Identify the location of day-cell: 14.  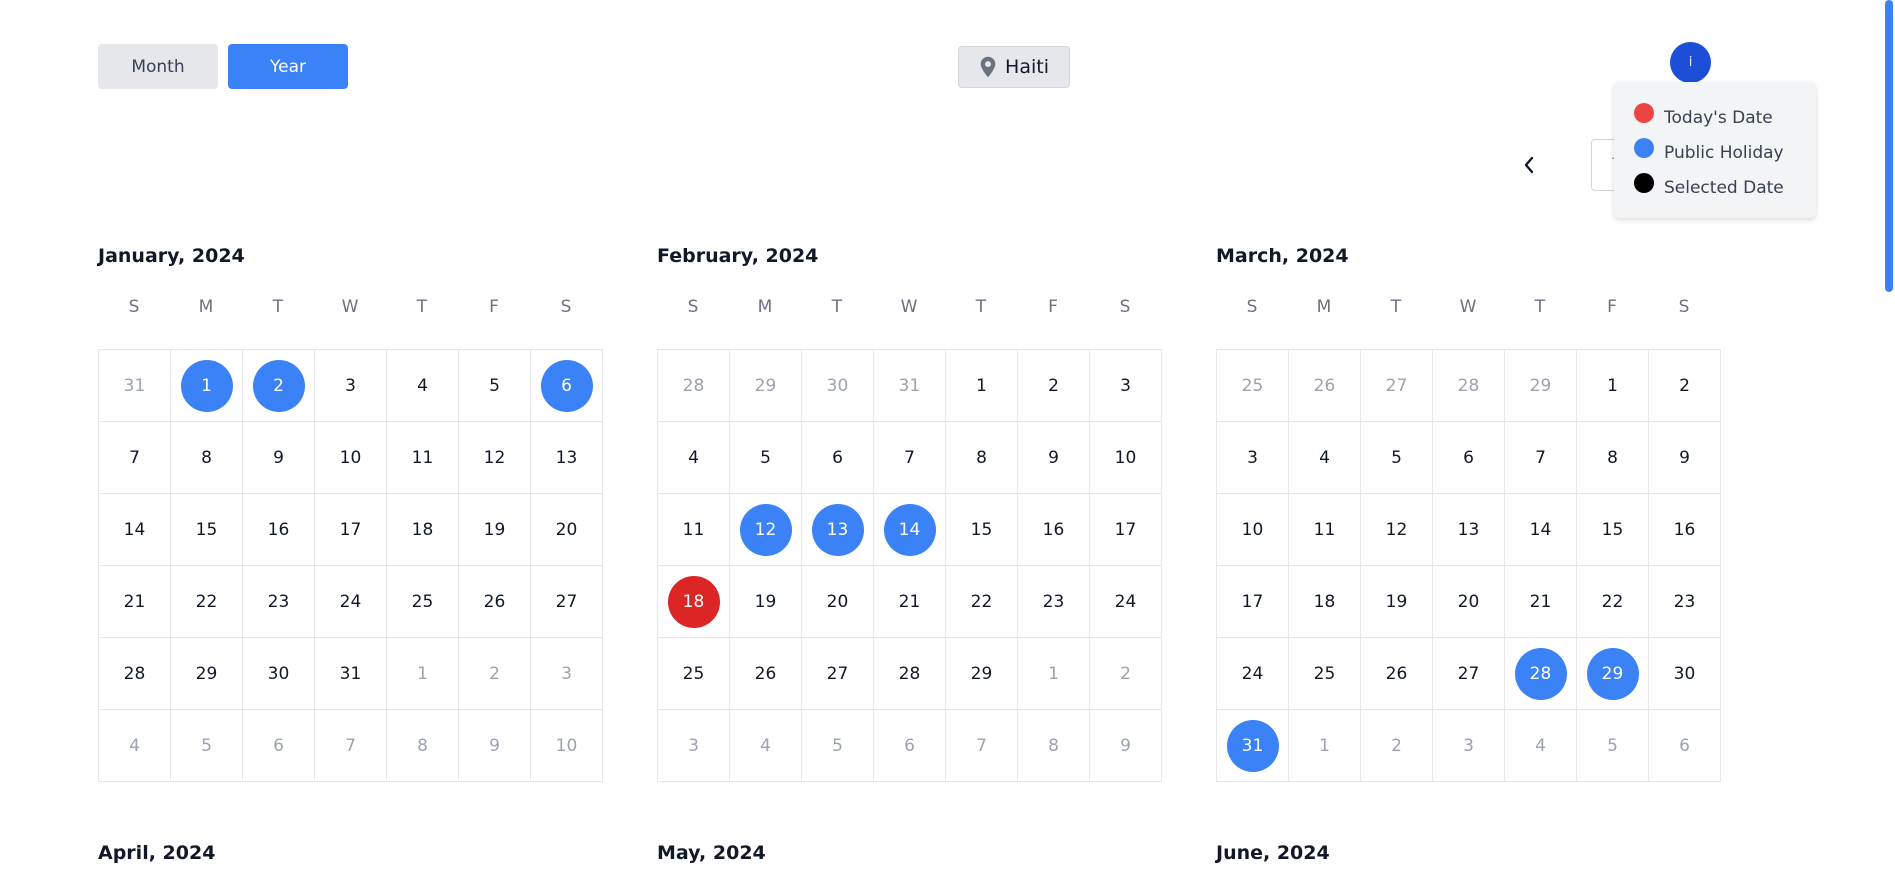
(1541, 530).